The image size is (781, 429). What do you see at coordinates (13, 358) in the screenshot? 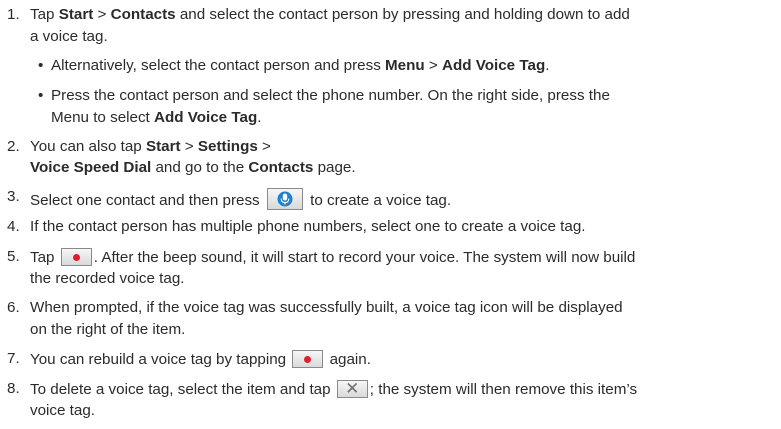
I see `step-7-number: 7.` at bounding box center [13, 358].